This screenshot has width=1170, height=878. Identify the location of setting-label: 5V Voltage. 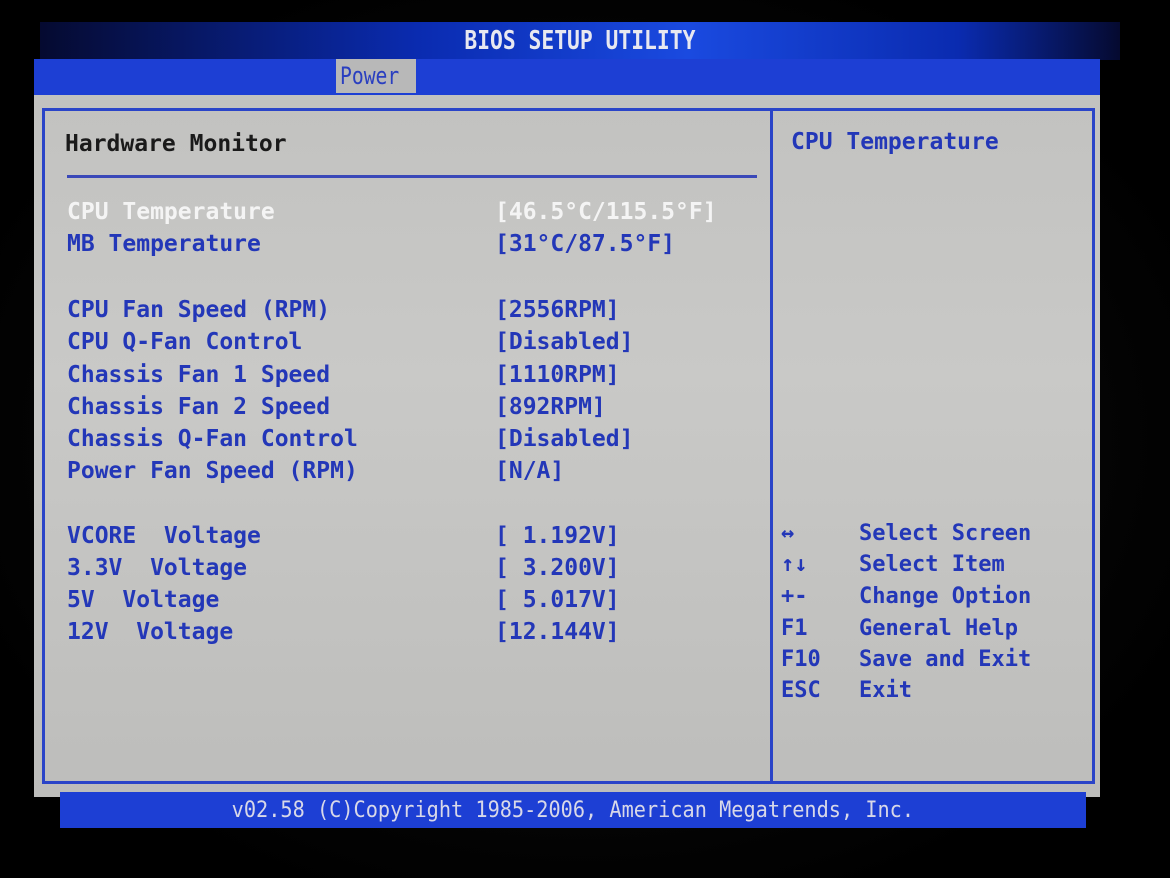
(143, 600).